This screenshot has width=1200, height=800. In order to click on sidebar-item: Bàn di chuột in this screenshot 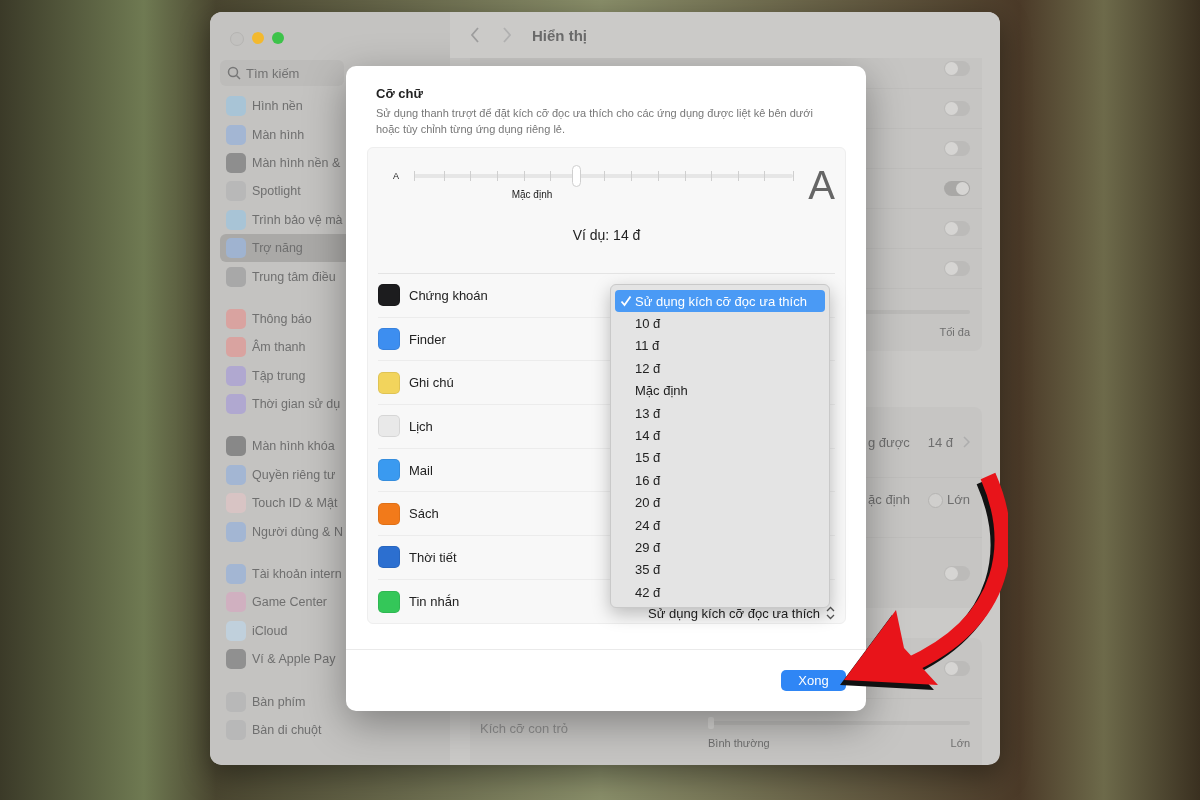, I will do `click(283, 730)`.